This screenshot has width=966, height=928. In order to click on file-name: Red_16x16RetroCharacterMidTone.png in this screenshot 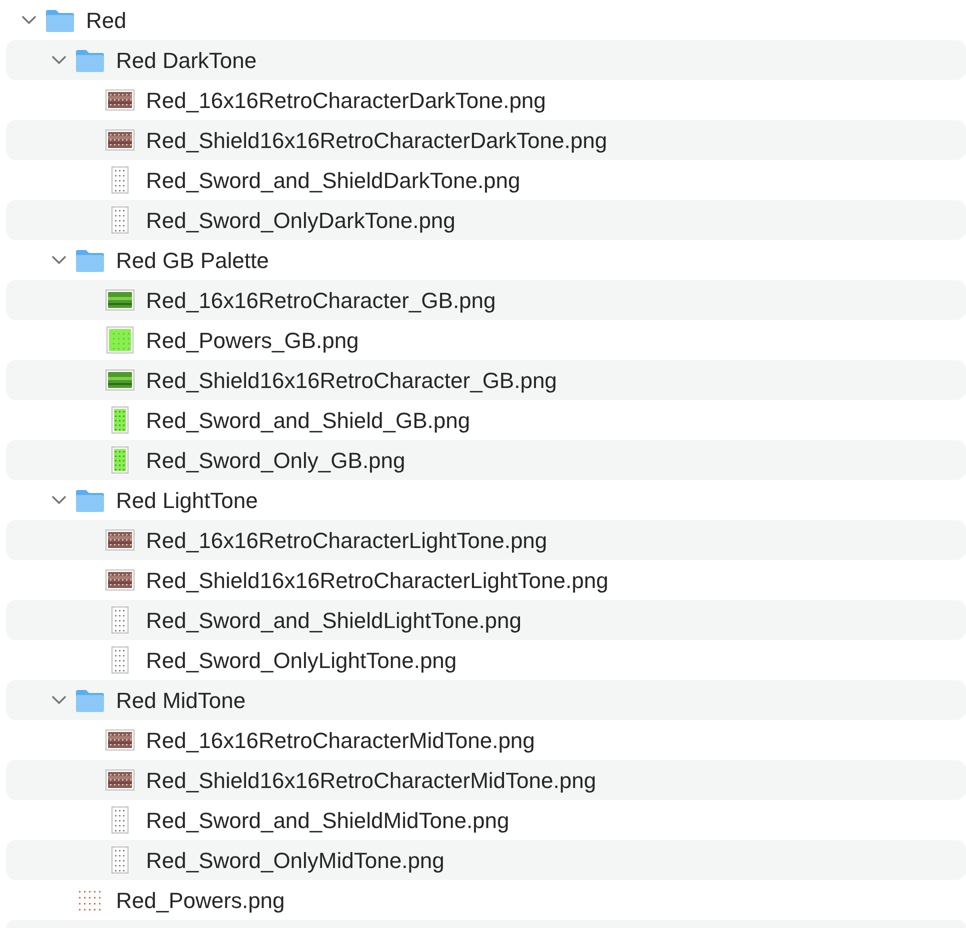, I will do `click(340, 740)`.